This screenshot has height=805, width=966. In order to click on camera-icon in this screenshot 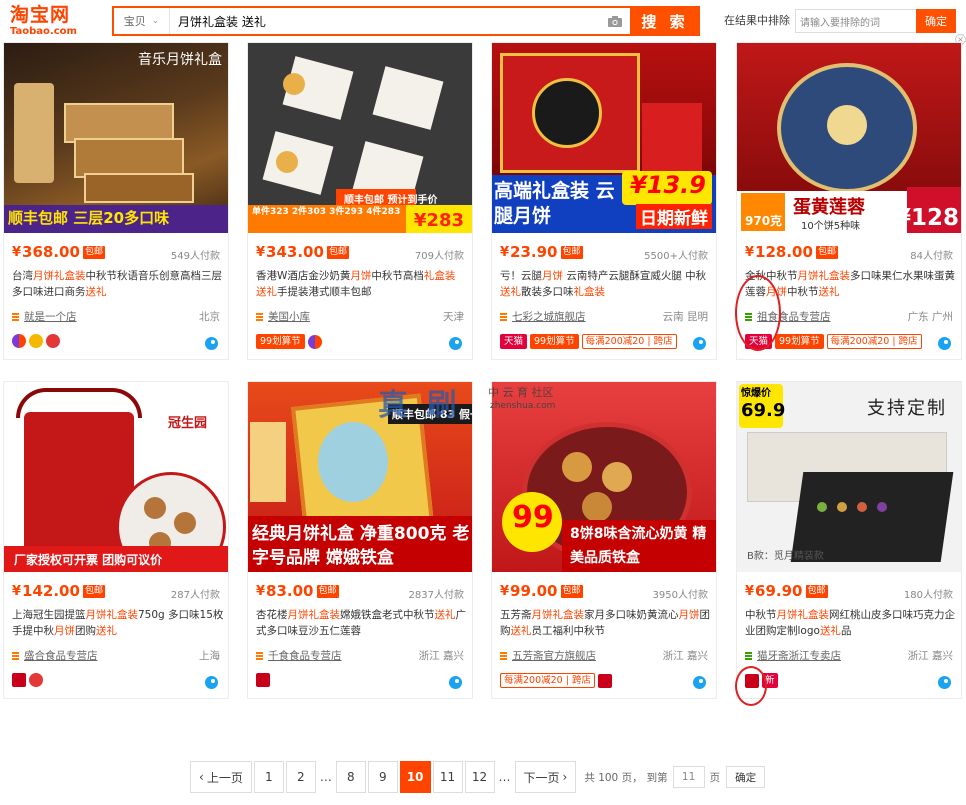, I will do `click(615, 21)`.